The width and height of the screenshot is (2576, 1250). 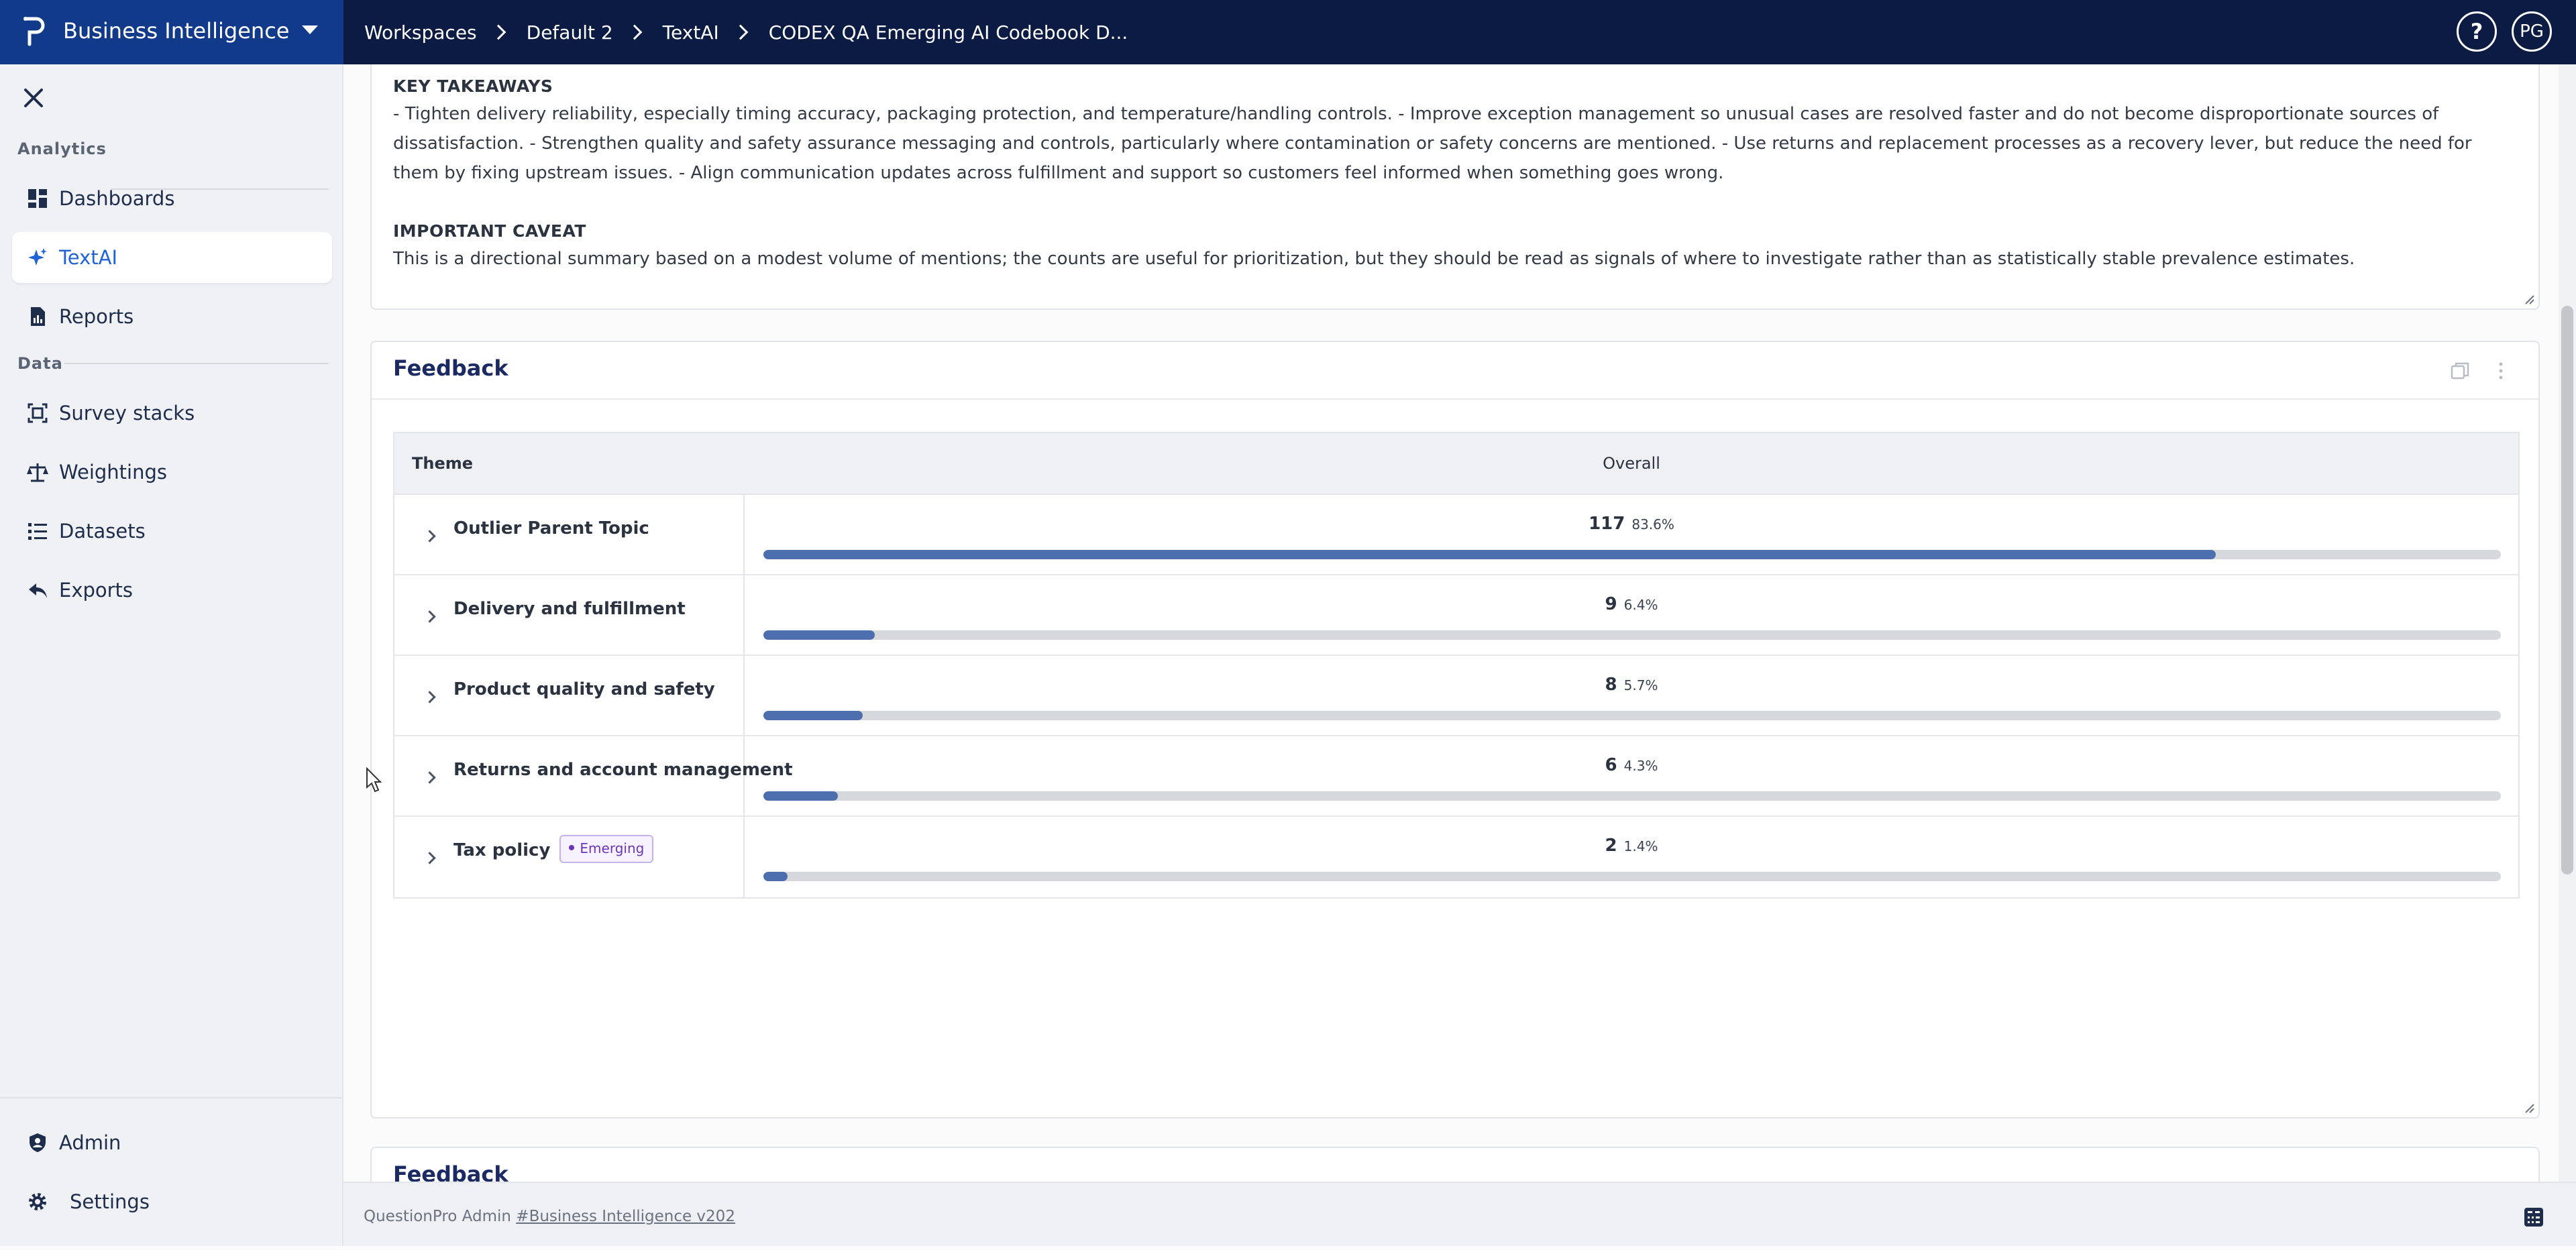 What do you see at coordinates (1631, 524) in the screenshot?
I see `count-value: 117 83.6%` at bounding box center [1631, 524].